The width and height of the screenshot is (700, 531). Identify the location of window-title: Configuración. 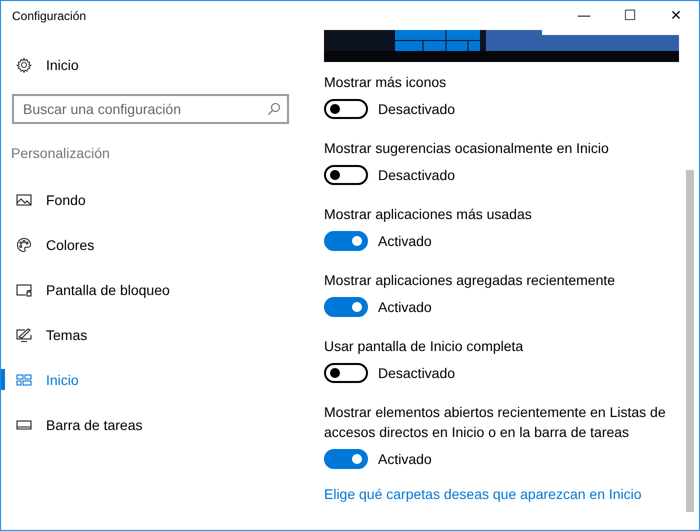
(49, 15).